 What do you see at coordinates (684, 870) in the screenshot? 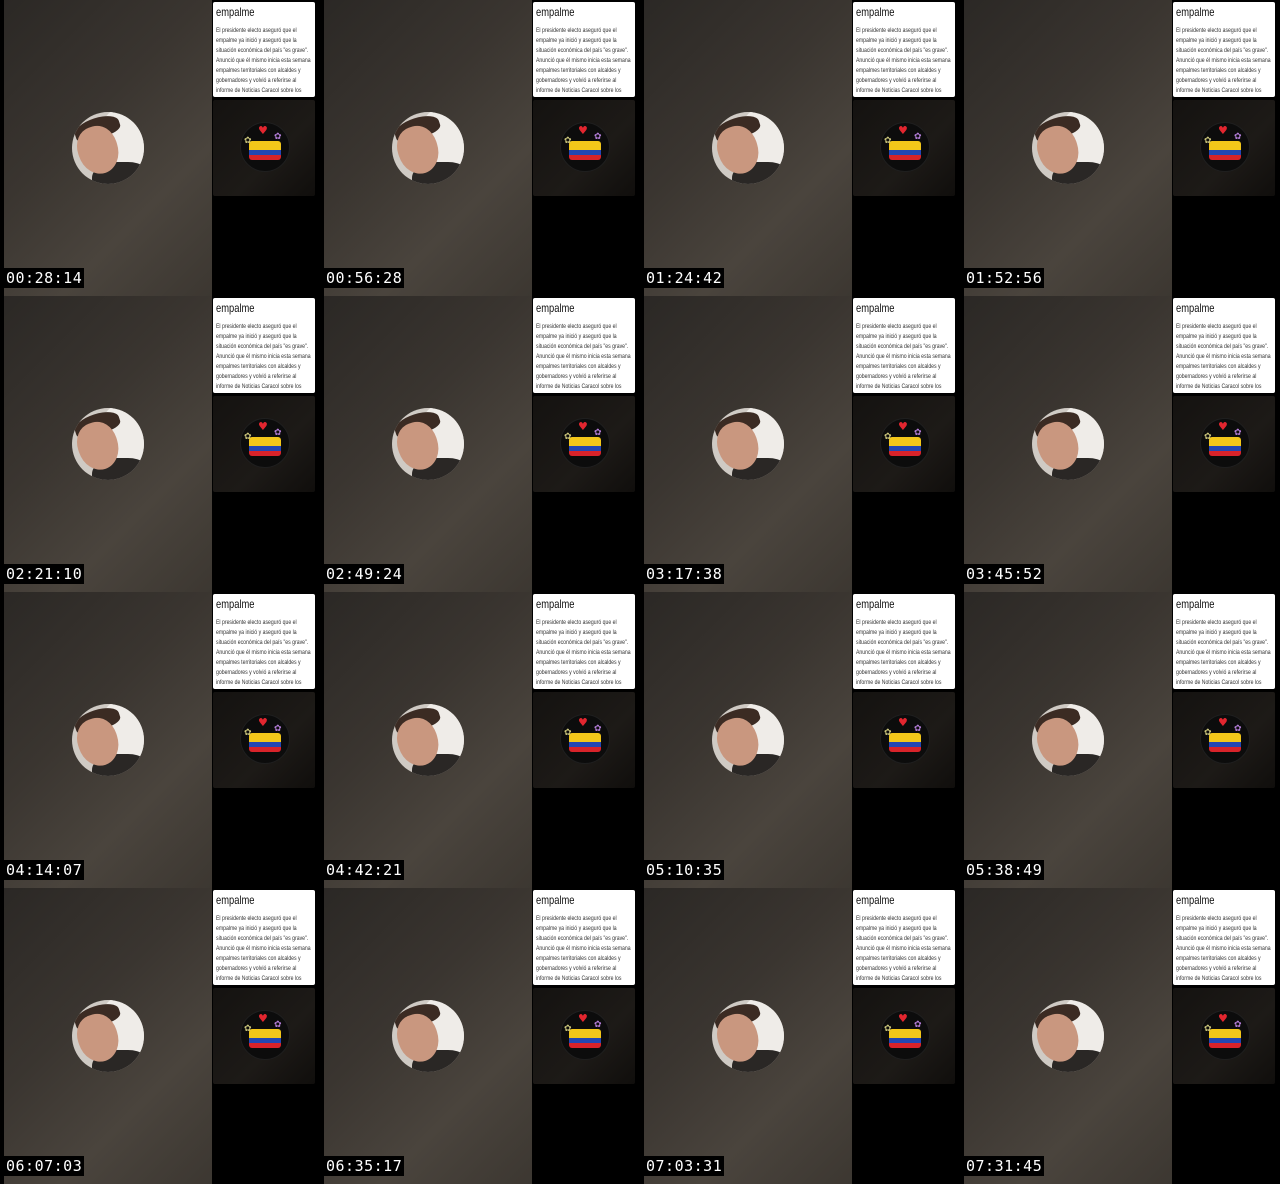
I see `timestamp-label: 05:10:35` at bounding box center [684, 870].